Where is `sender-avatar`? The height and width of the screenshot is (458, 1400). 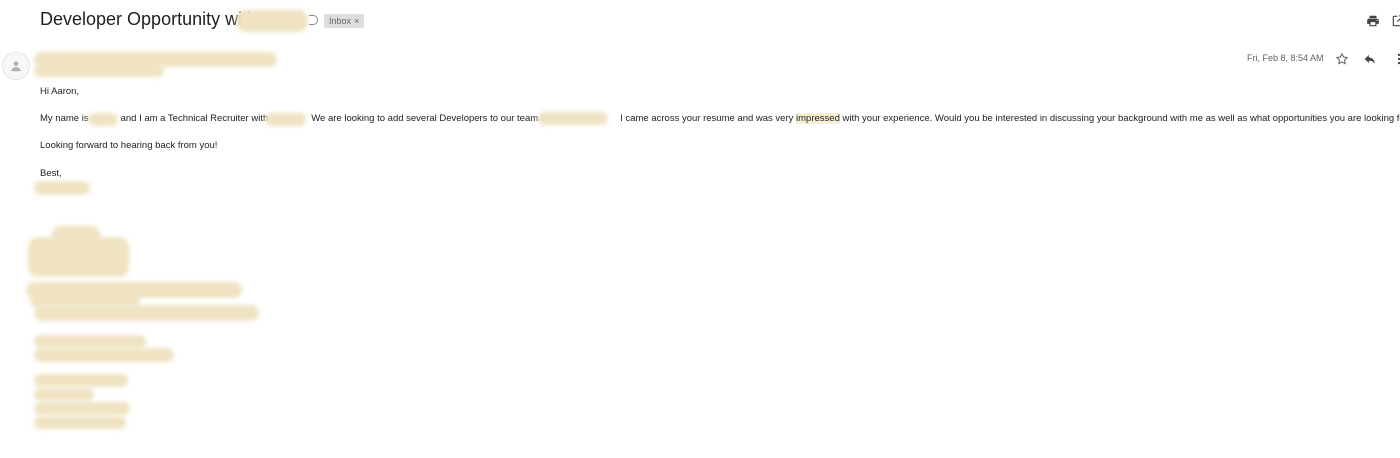 sender-avatar is located at coordinates (16, 66).